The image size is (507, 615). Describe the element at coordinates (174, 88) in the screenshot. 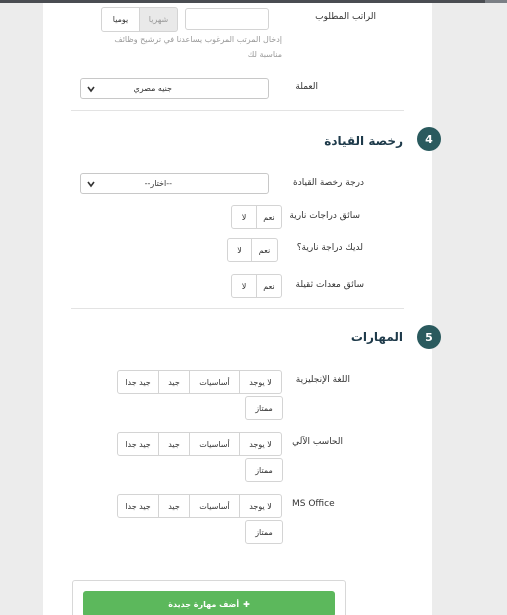

I see `currency-select: جنيه مصري` at that location.